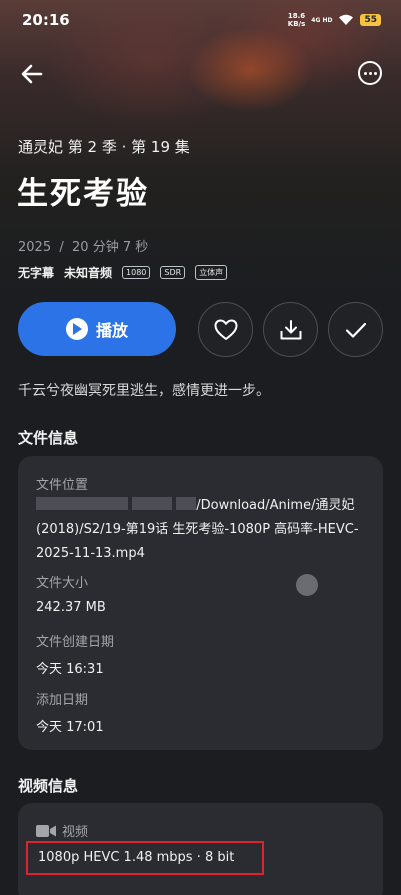 The image size is (401, 895). Describe the element at coordinates (307, 585) in the screenshot. I see `scroll-indicator` at that location.